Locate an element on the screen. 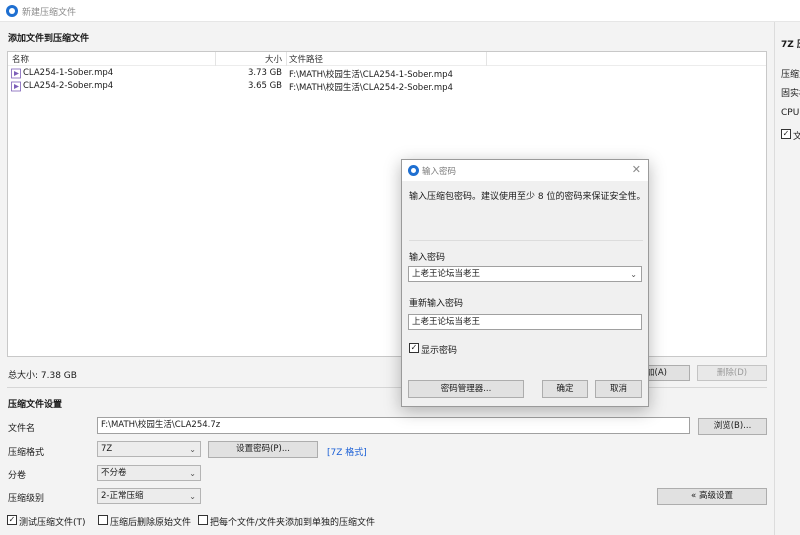 This screenshot has height=535, width=800. format-label: 压缩格式 is located at coordinates (26, 453).